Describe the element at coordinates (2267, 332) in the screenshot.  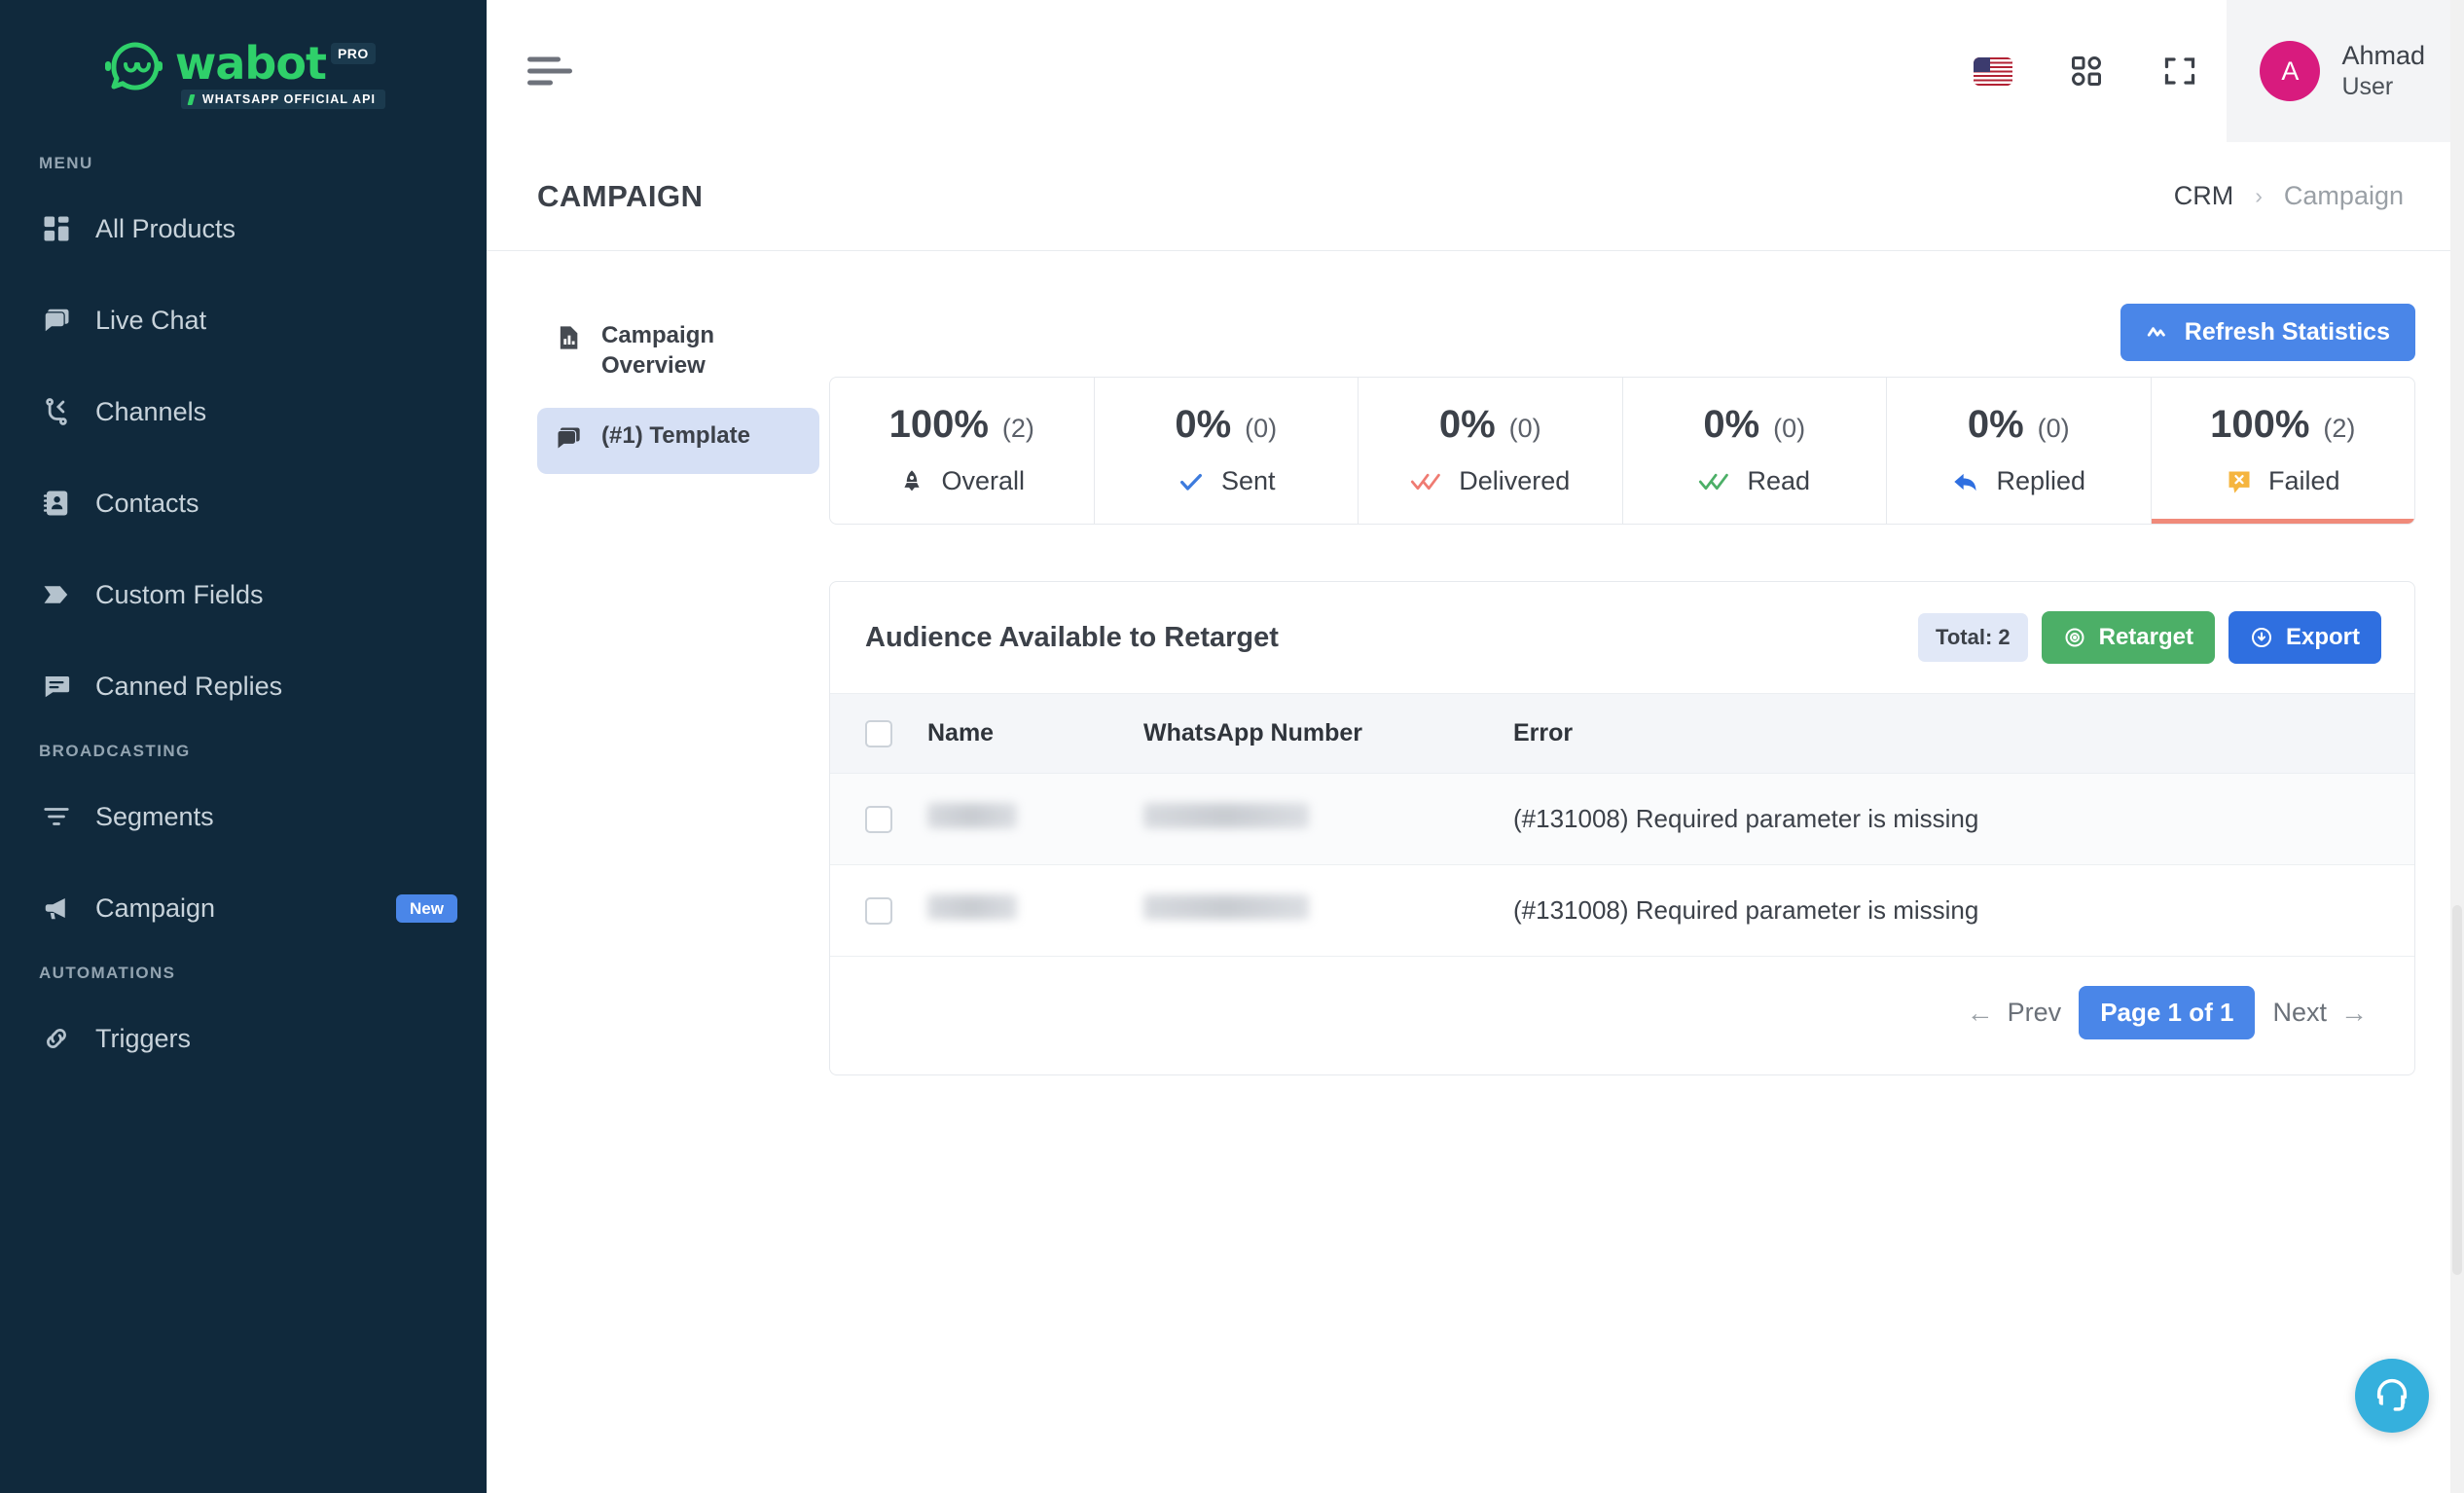
I see `refresh-statistics-button: Refresh Statistics` at that location.